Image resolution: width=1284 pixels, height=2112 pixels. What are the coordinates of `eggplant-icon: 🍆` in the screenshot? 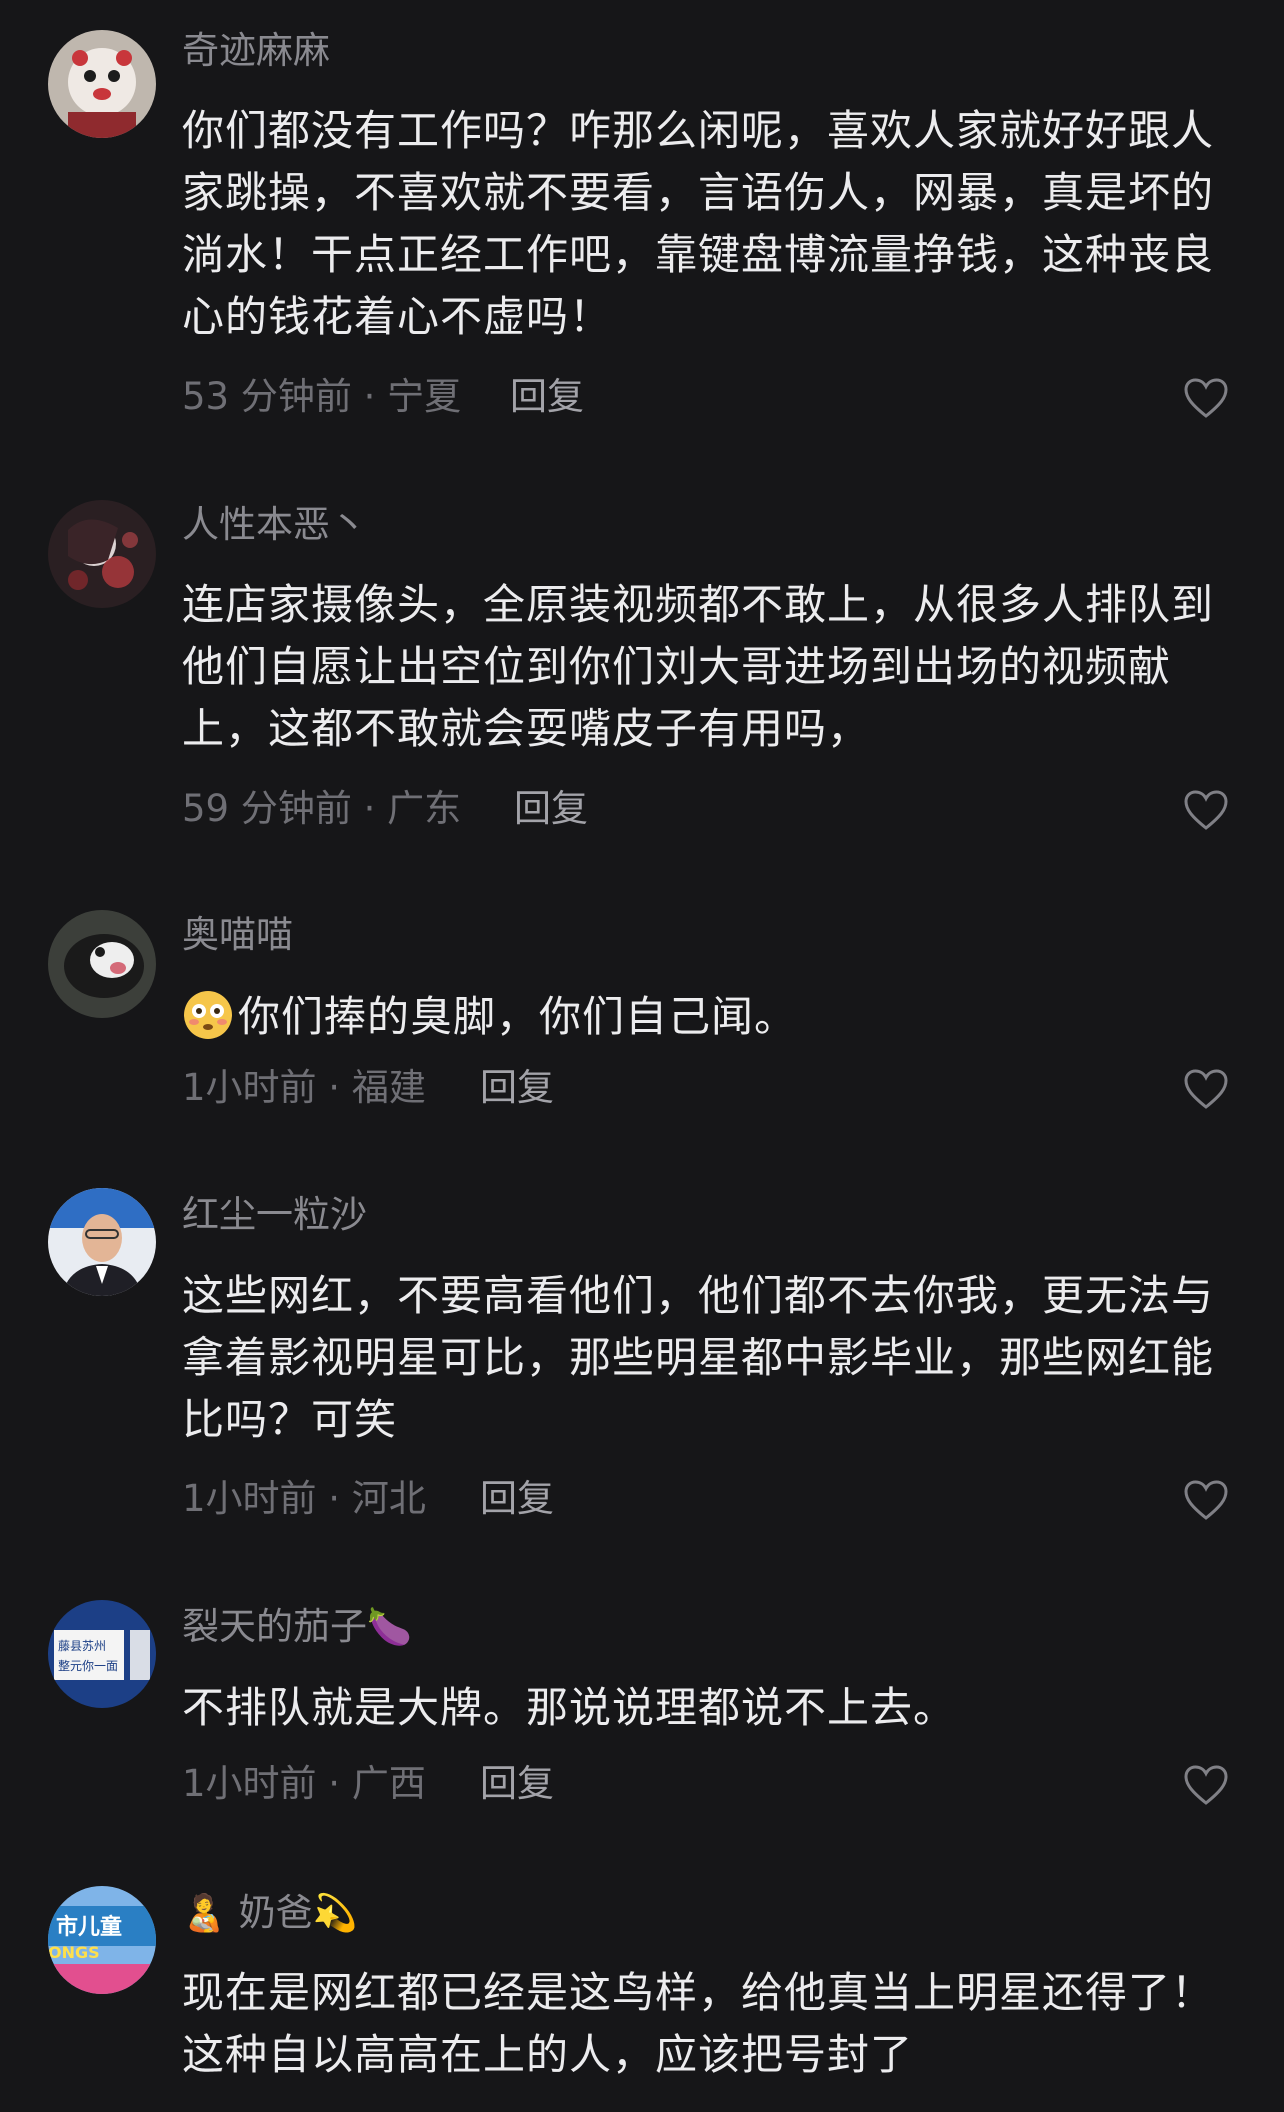 It's located at (389, 1627).